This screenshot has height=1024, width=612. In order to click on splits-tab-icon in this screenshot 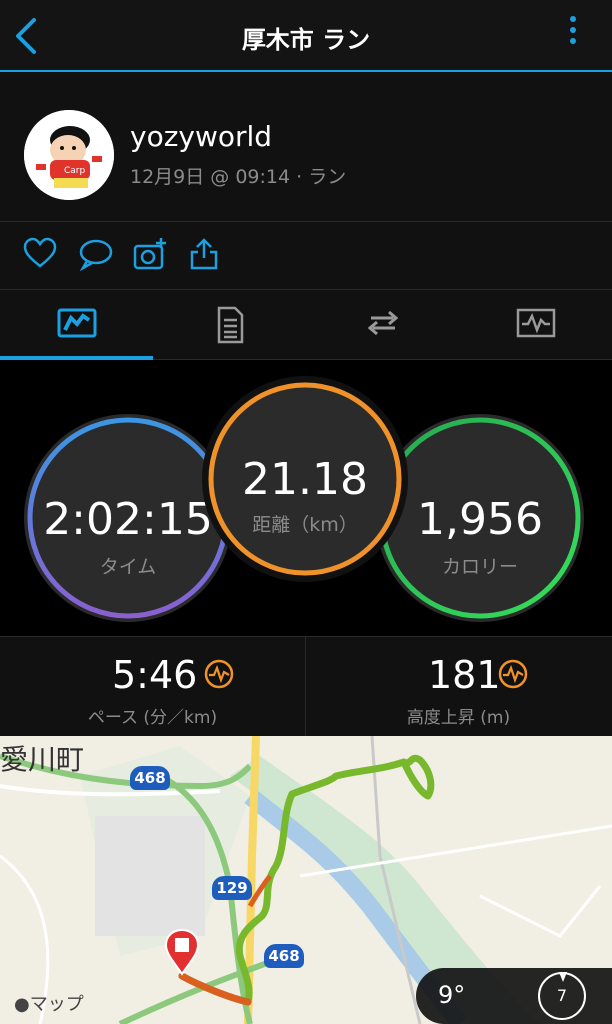, I will do `click(230, 325)`.